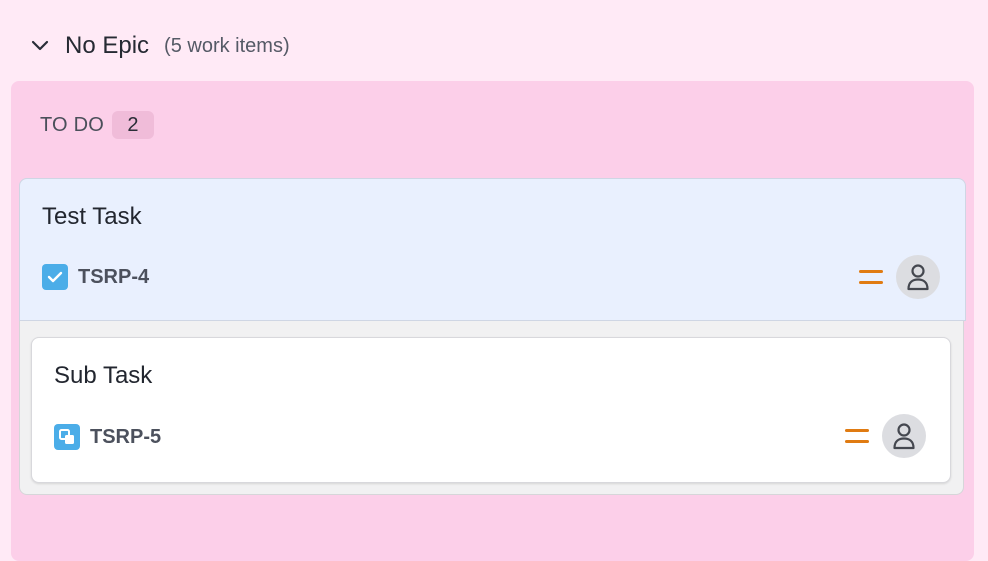  I want to click on card-meta: TSRP-5, so click(107, 437).